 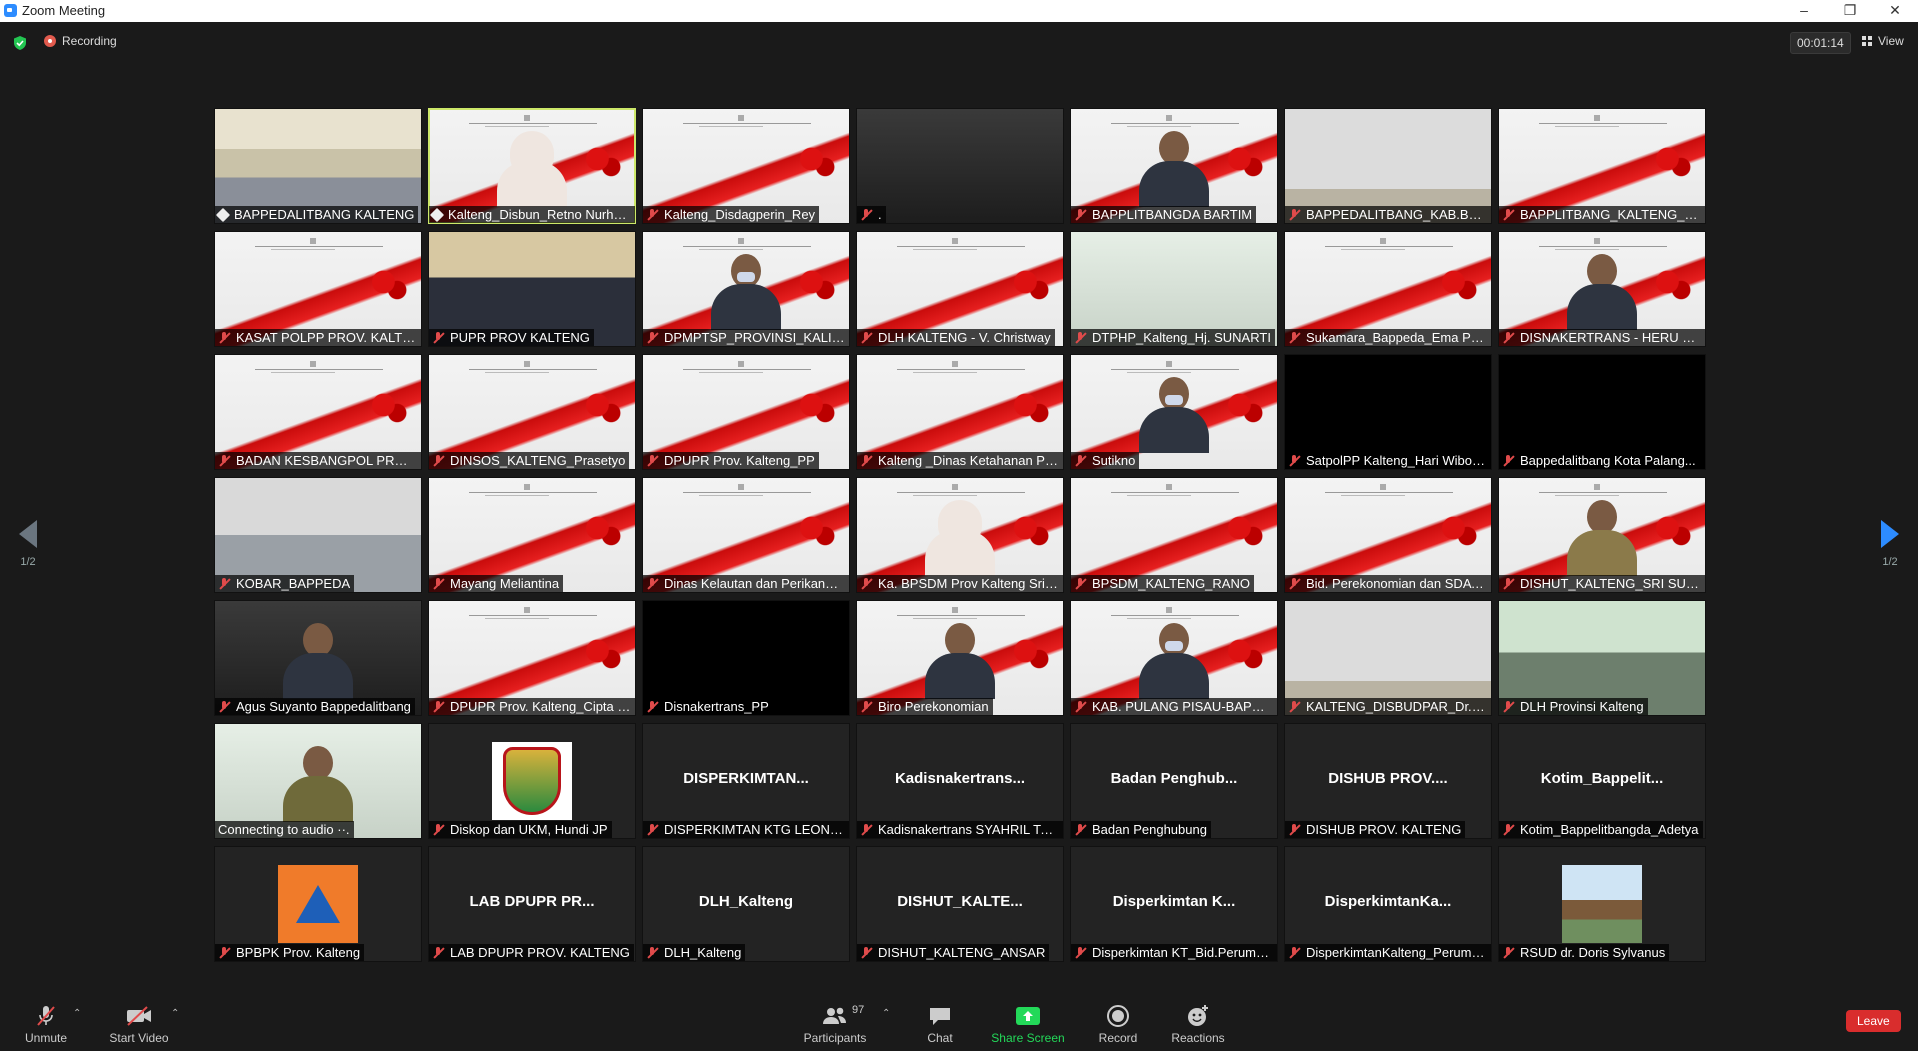 I want to click on participant-tile: Biro Perekonomian, so click(x=960, y=658).